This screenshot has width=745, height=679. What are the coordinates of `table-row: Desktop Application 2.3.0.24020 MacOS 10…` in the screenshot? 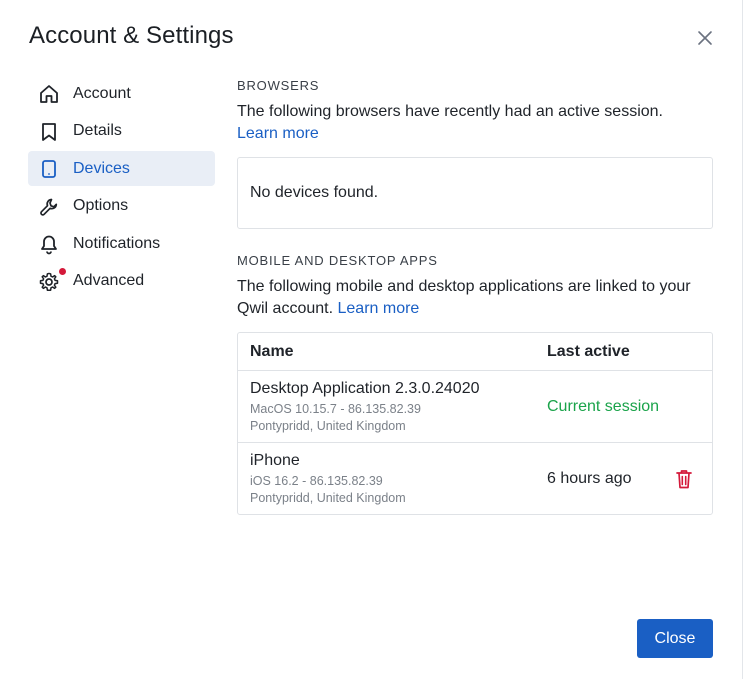 It's located at (475, 407).